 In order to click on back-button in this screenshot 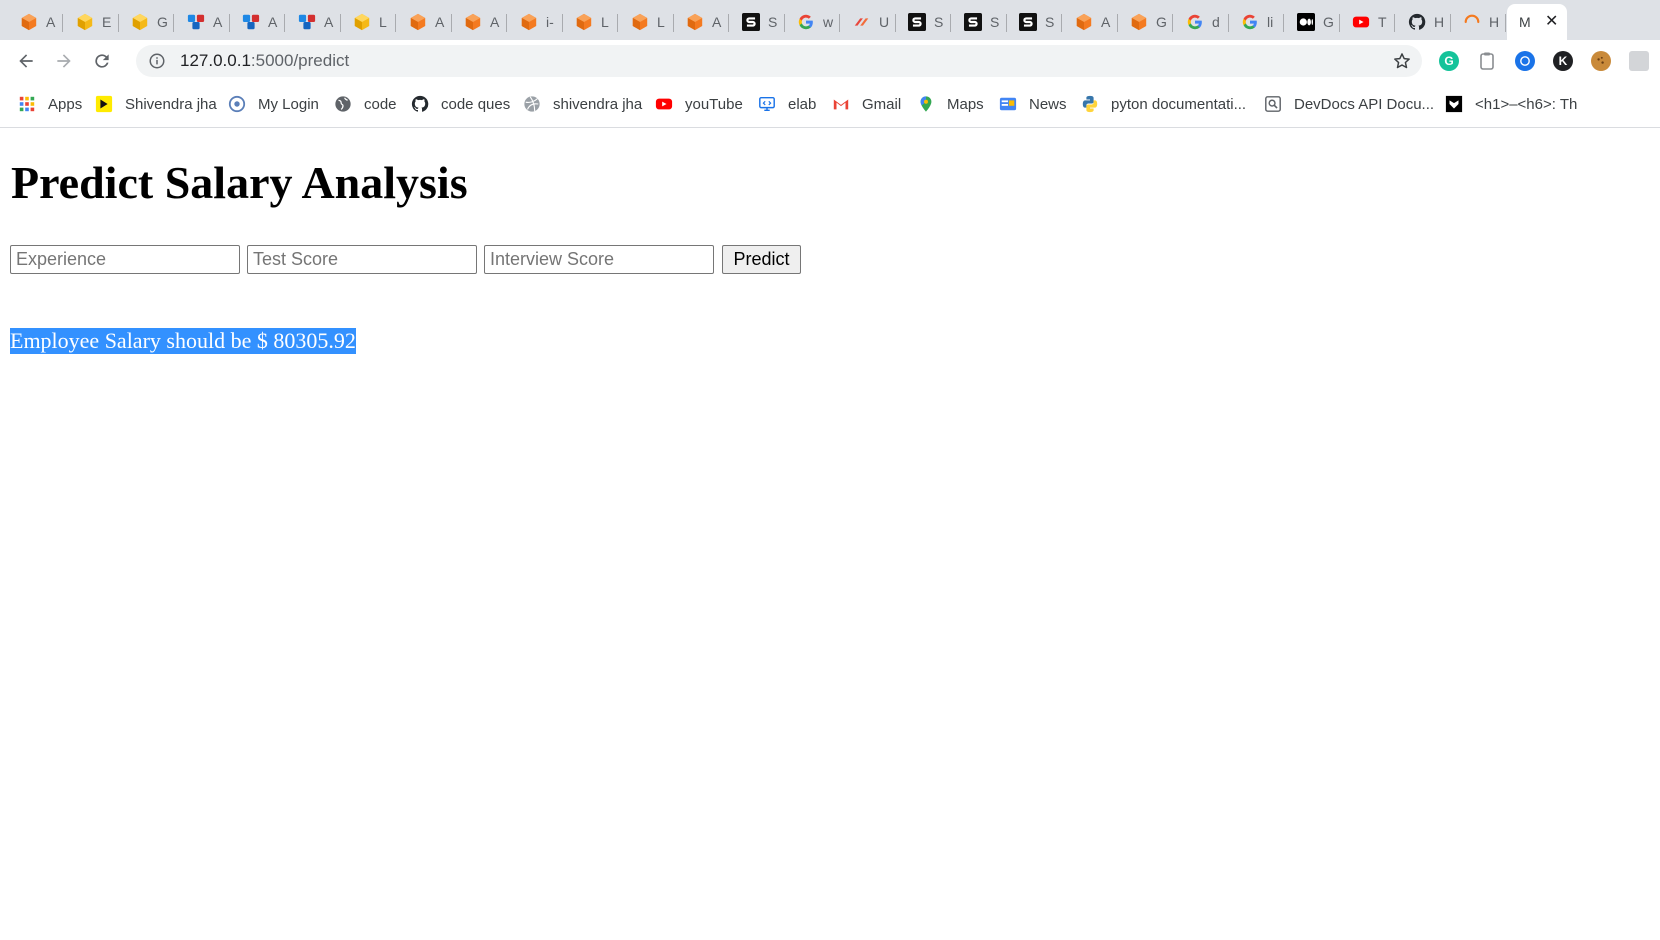, I will do `click(26, 61)`.